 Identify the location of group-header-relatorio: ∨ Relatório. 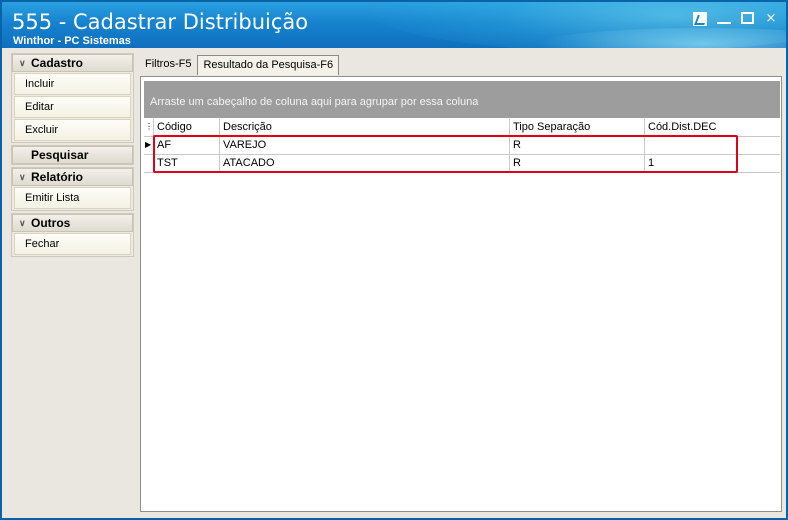
(72, 177).